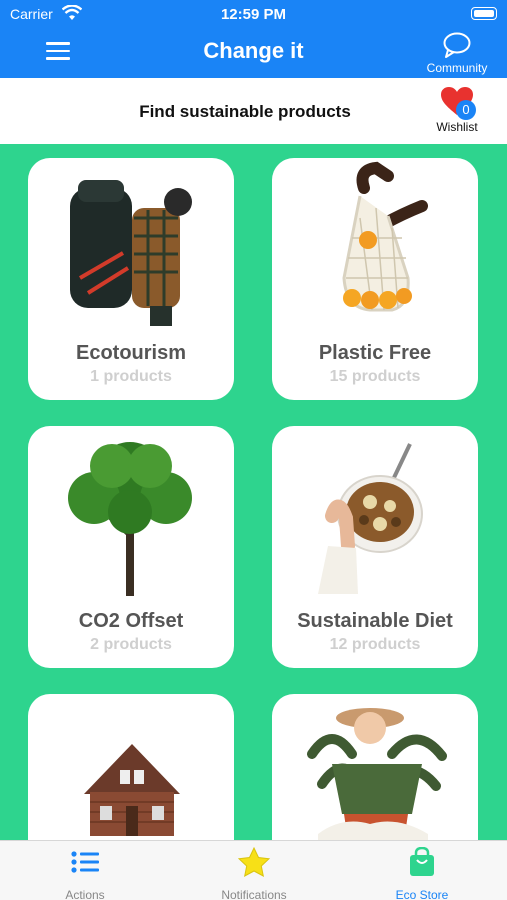 This screenshot has height=900, width=507. What do you see at coordinates (375, 376) in the screenshot?
I see `category-count: 15 products` at bounding box center [375, 376].